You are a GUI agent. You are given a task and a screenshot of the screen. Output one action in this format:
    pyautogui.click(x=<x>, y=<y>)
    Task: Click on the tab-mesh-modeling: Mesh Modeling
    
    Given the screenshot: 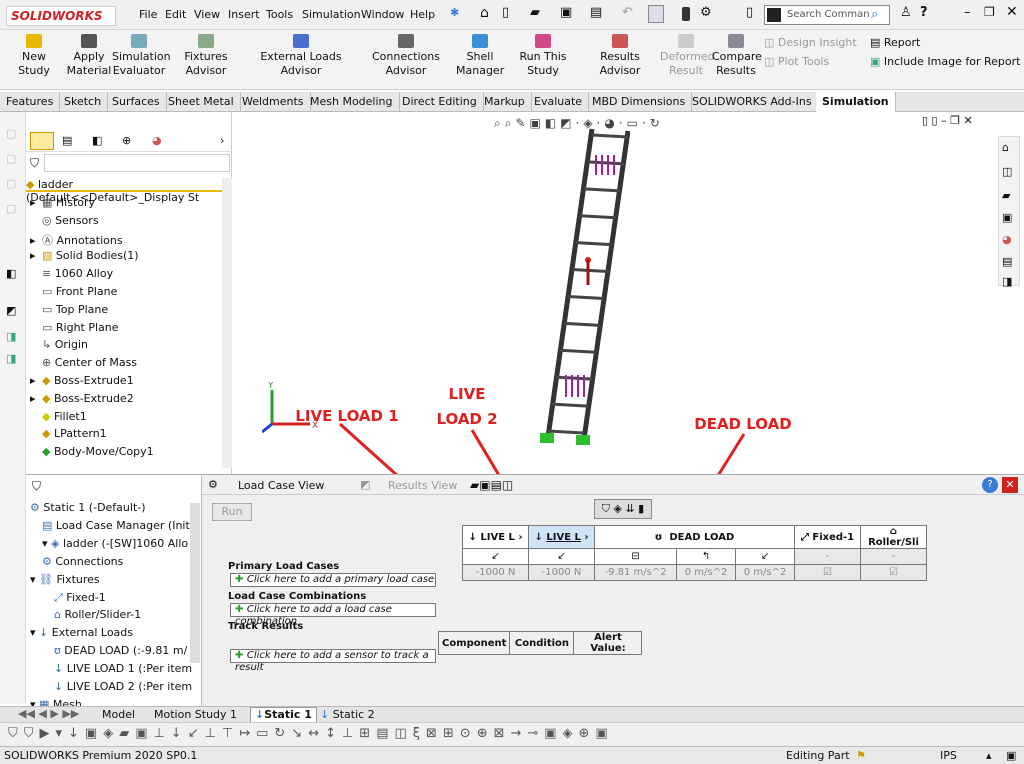 What is the action you would take?
    pyautogui.click(x=352, y=102)
    